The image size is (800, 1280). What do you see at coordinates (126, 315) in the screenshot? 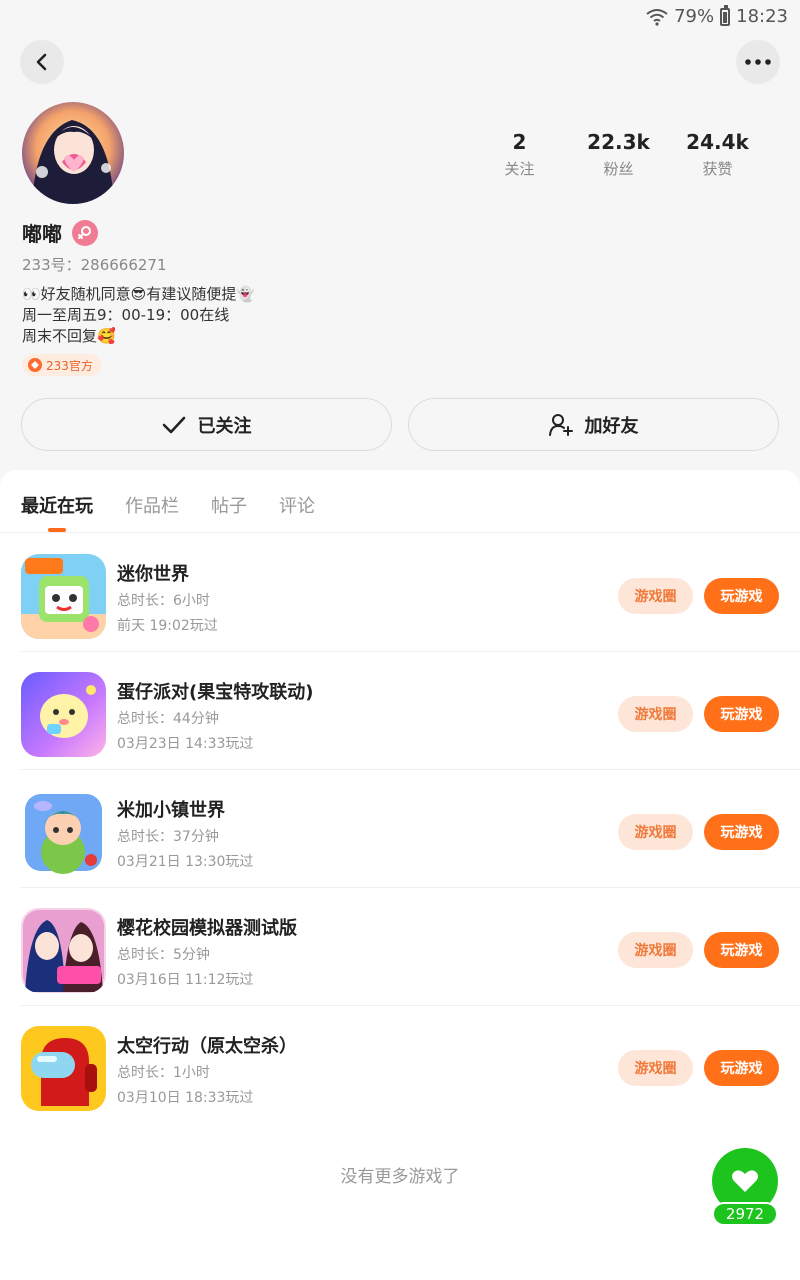
I see `bio-line: 周一至周五9：00-19：00在线` at bounding box center [126, 315].